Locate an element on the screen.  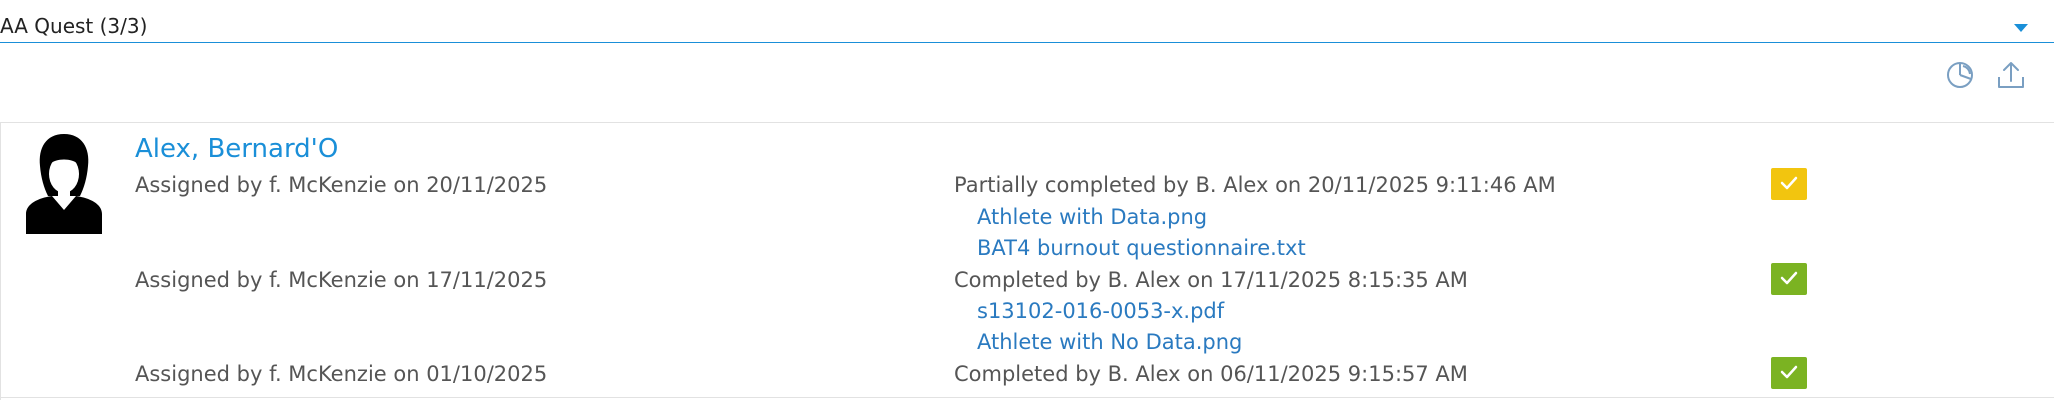
assignment-2-file-1-link: s13102-016-0053-x.pdf is located at coordinates (1100, 311).